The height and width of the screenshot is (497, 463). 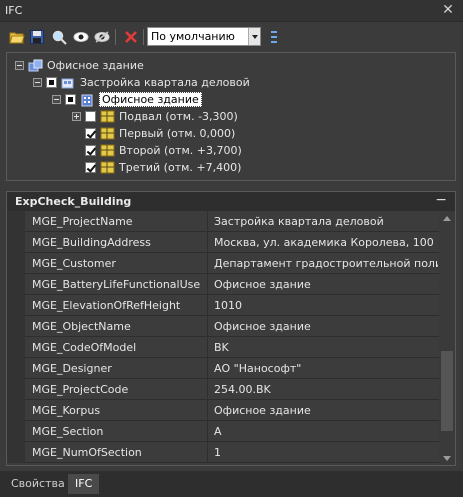 I want to click on site-icon, so click(x=69, y=83).